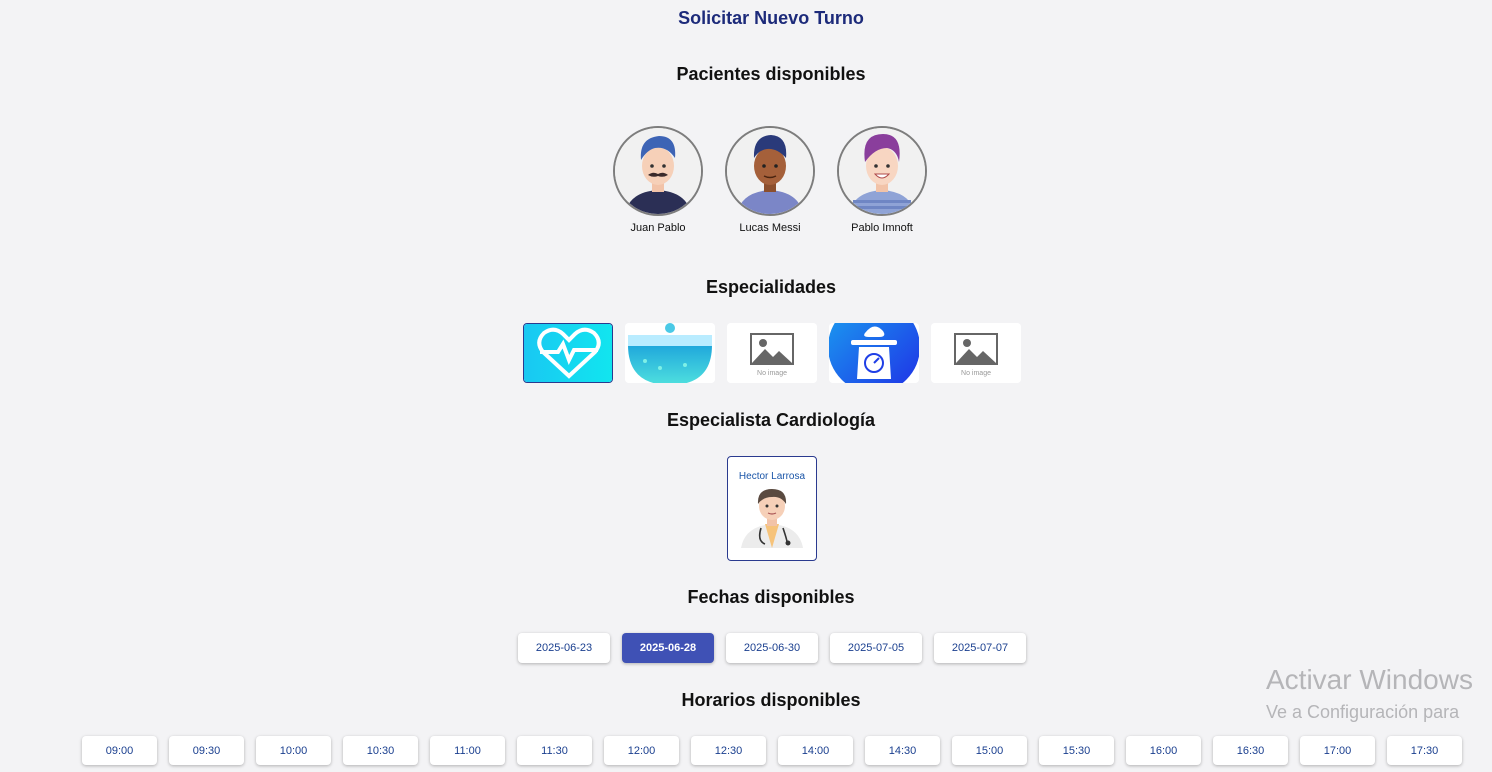 The width and height of the screenshot is (1492, 772). I want to click on patient-card-pablo-imnoft: Pablo Imnoft, so click(882, 180).